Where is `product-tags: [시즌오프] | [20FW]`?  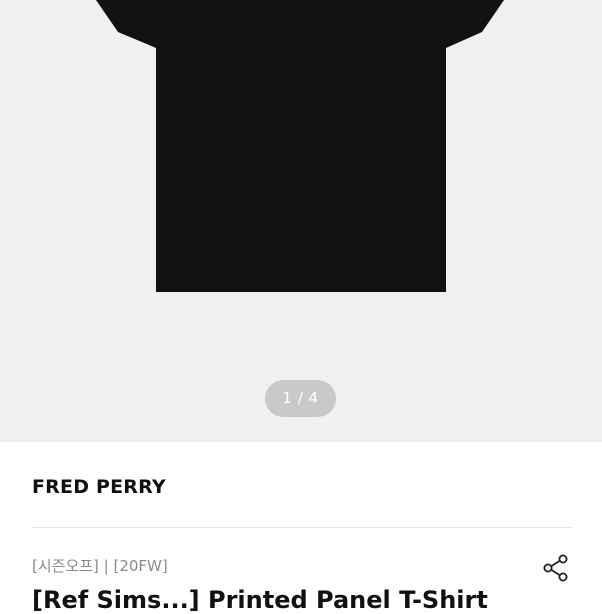
product-tags: [시즌오프] | [20FW] is located at coordinates (100, 566).